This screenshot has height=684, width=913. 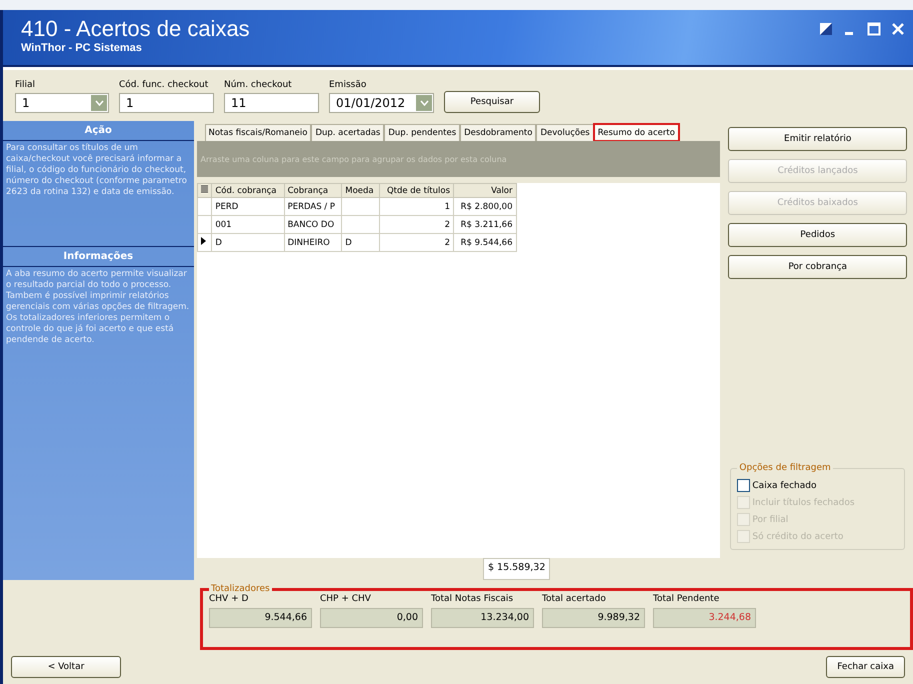 I want to click on action-button: Por cobrança, so click(x=817, y=267).